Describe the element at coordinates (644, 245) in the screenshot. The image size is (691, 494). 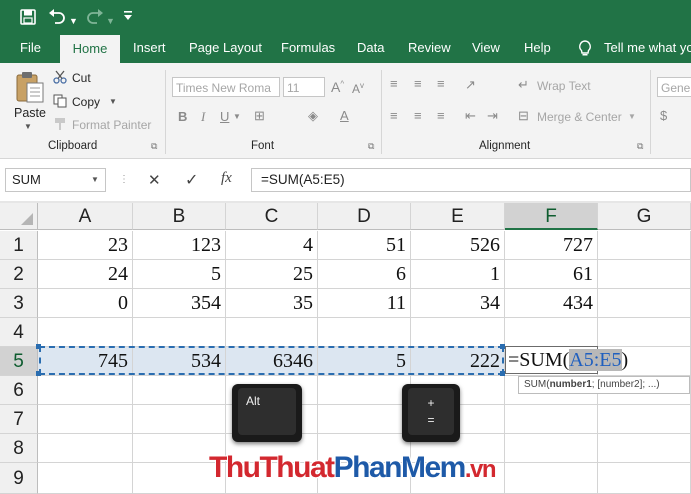
I see `cell-g1` at that location.